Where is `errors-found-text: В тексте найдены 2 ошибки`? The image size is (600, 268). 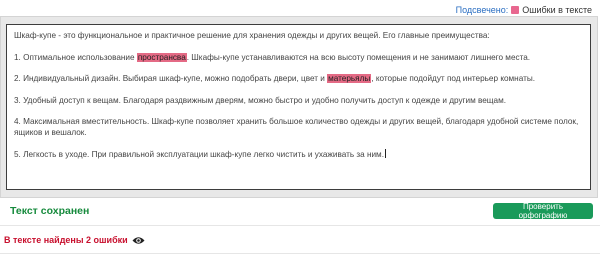 errors-found-text: В тексте найдены 2 ошибки is located at coordinates (66, 240).